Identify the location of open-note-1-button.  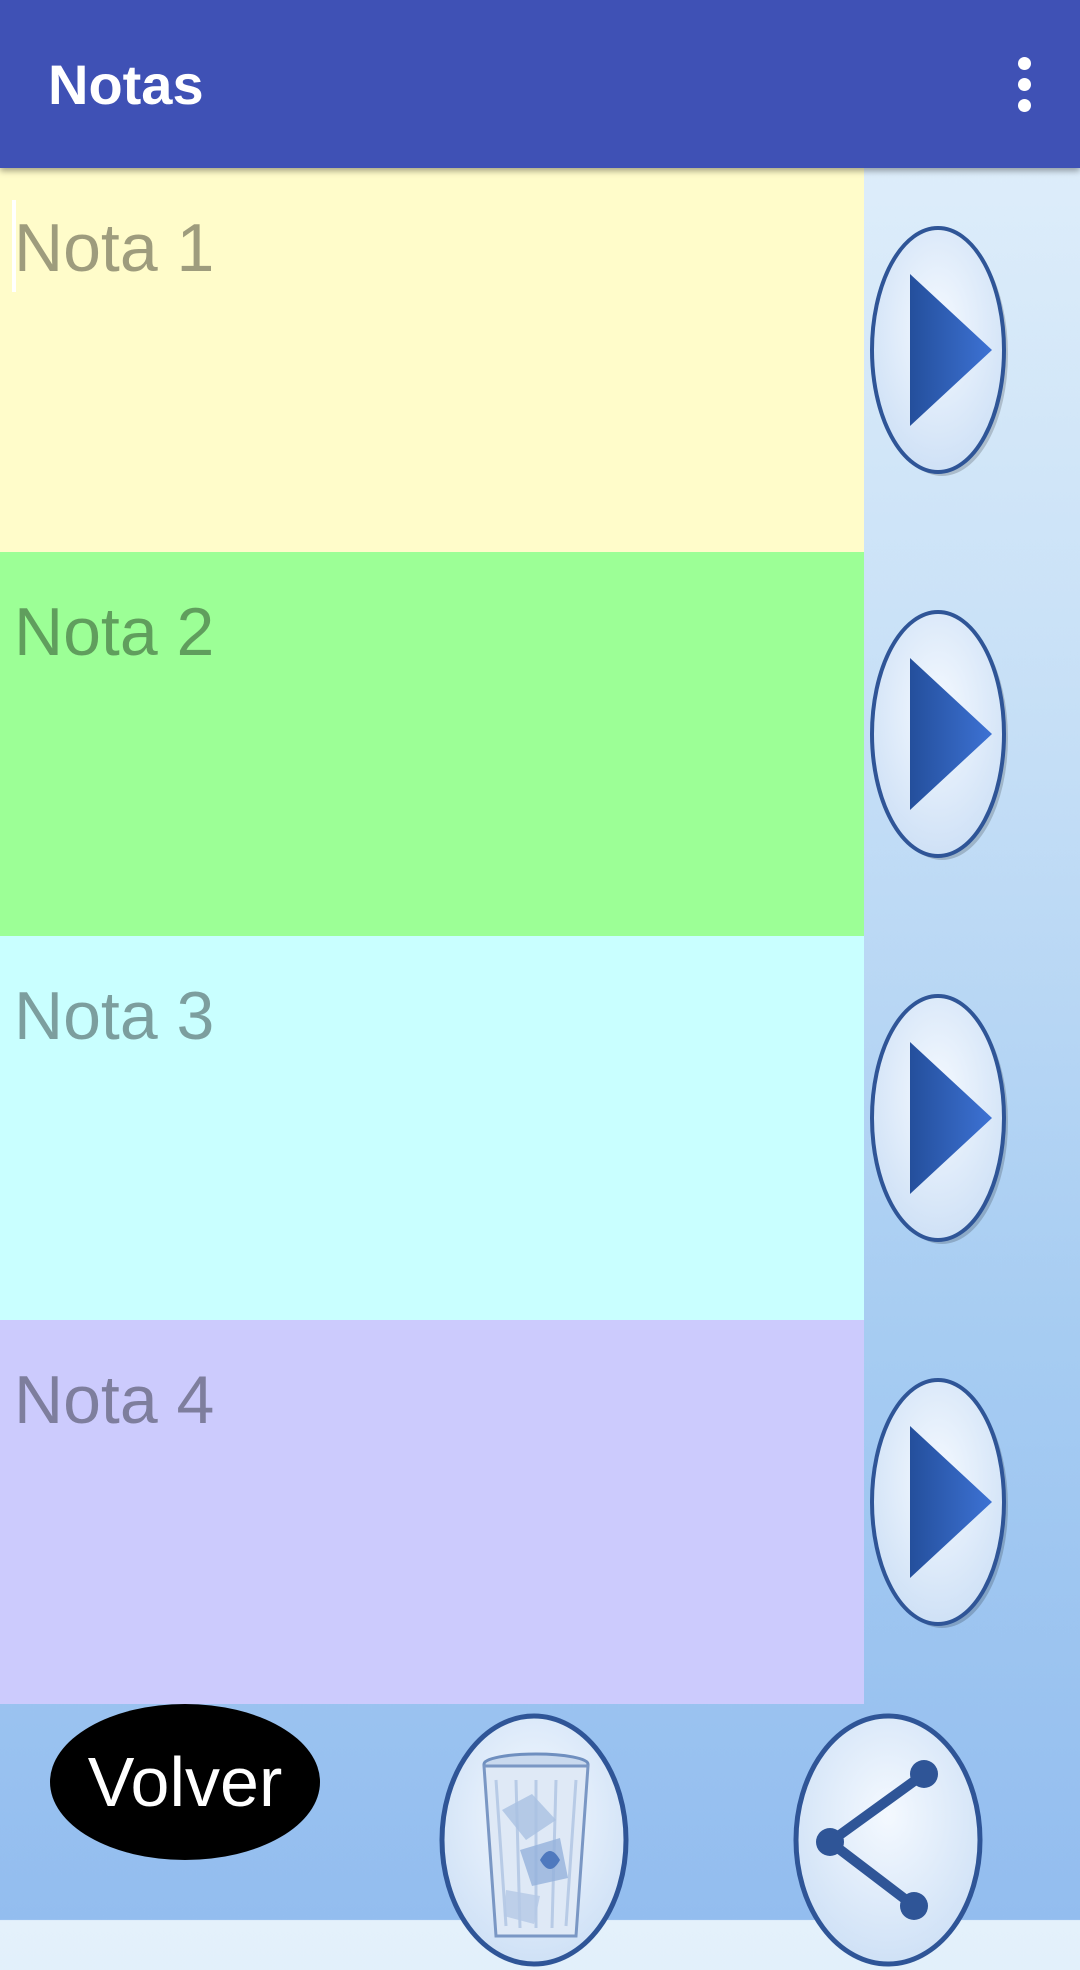
(940, 350).